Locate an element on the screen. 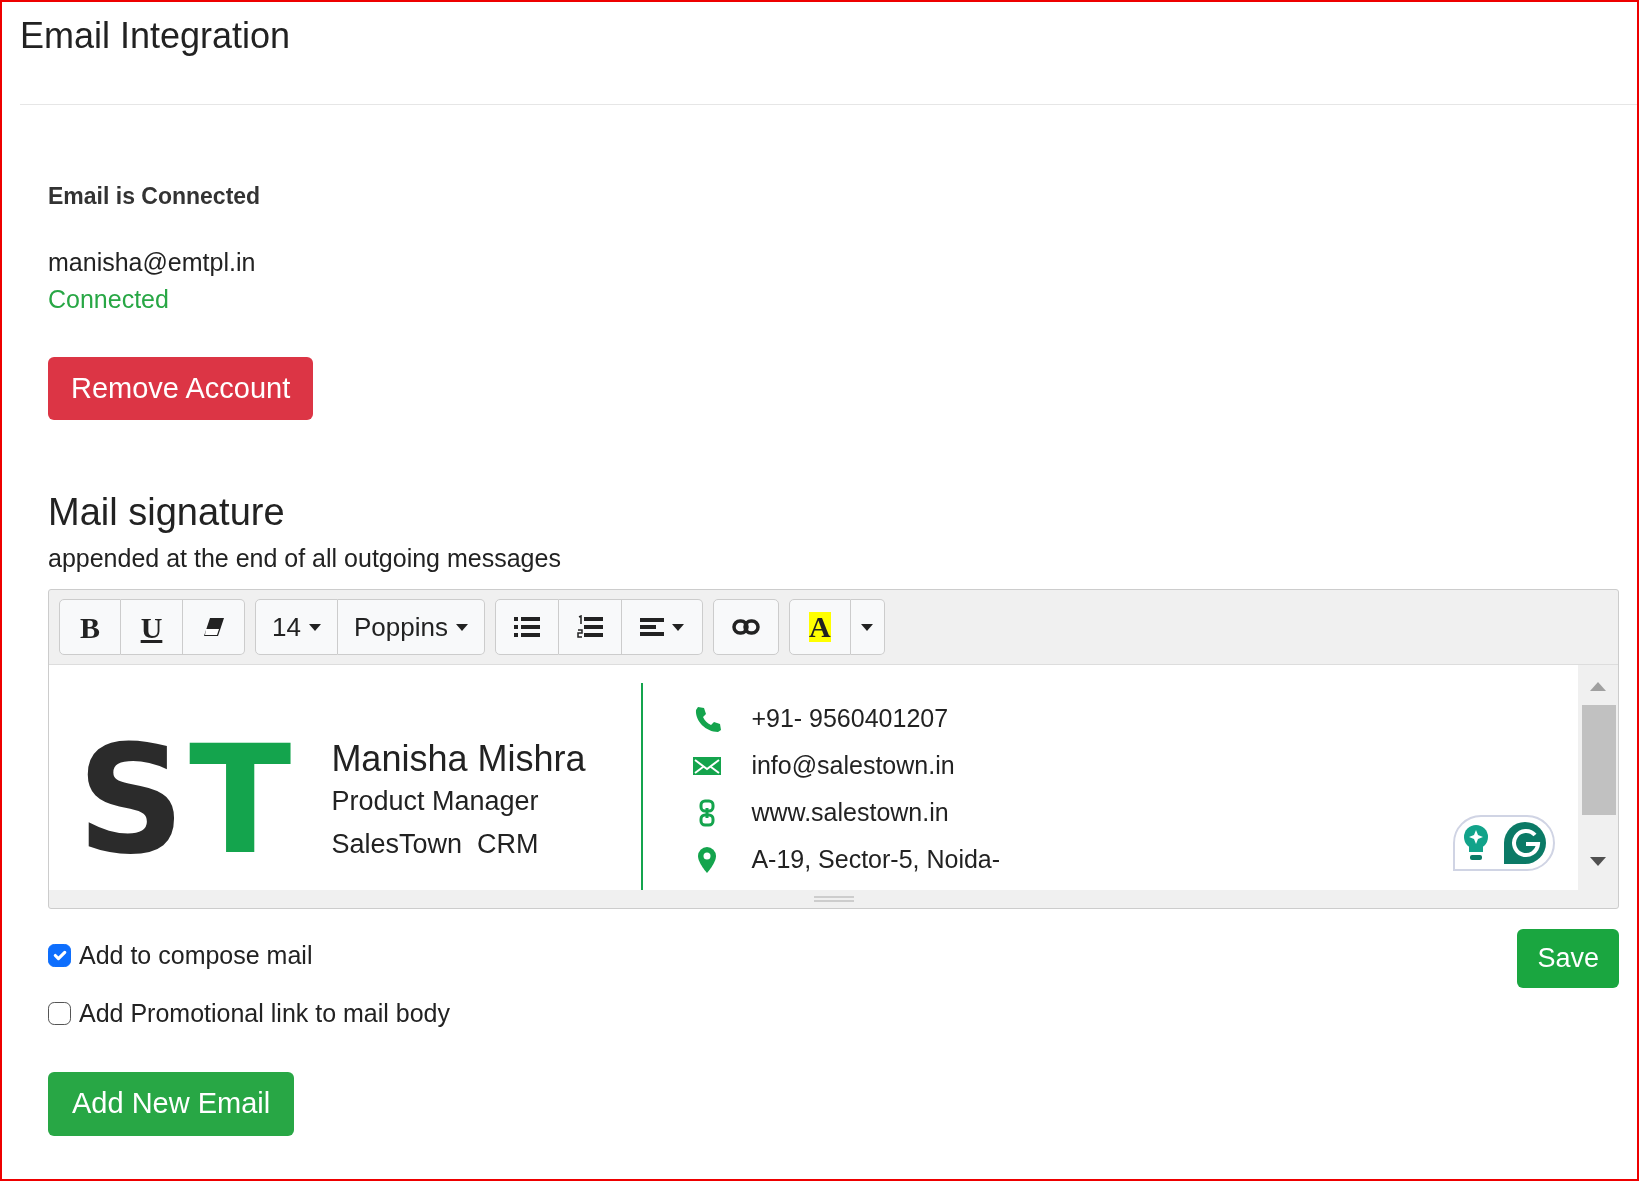 The height and width of the screenshot is (1181, 1639). link-button is located at coordinates (745, 627).